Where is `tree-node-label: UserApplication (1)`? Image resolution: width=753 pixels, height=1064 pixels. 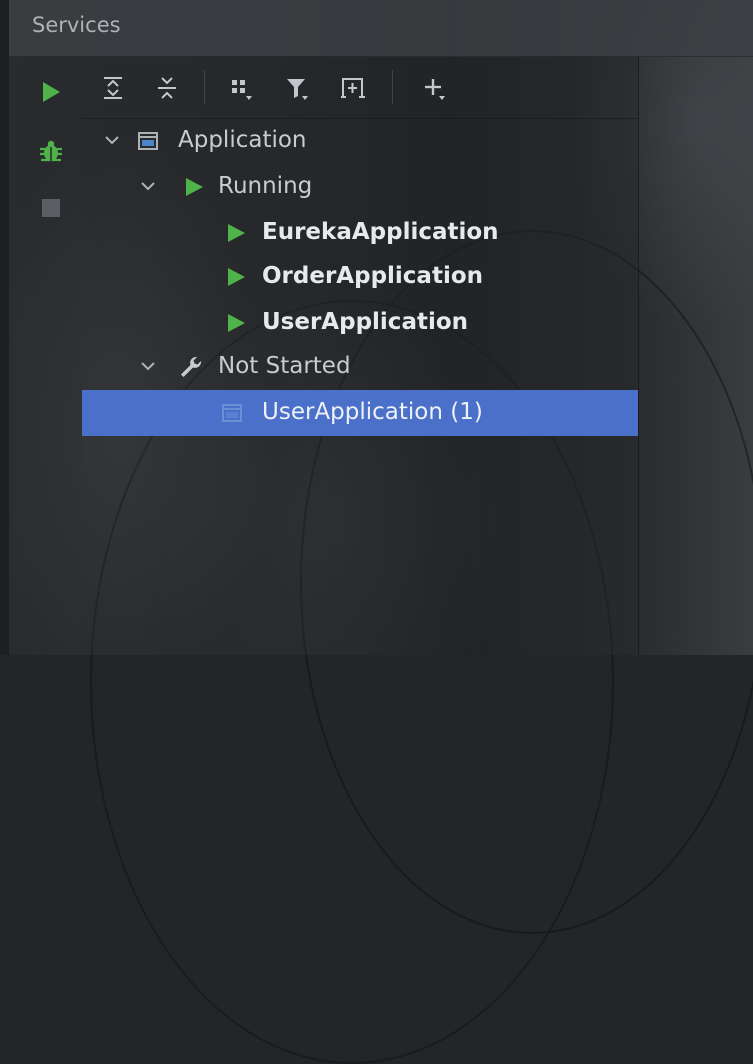 tree-node-label: UserApplication (1) is located at coordinates (372, 412).